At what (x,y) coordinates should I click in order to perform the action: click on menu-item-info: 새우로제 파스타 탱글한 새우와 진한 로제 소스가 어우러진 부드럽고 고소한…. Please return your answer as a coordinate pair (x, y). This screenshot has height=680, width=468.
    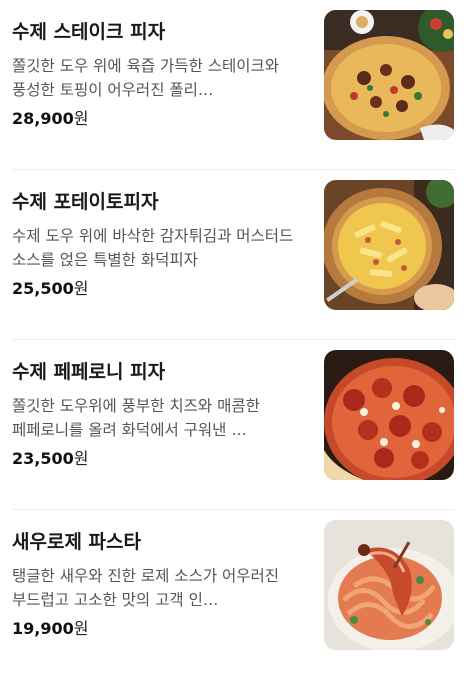
    Looking at the image, I should click on (158, 580).